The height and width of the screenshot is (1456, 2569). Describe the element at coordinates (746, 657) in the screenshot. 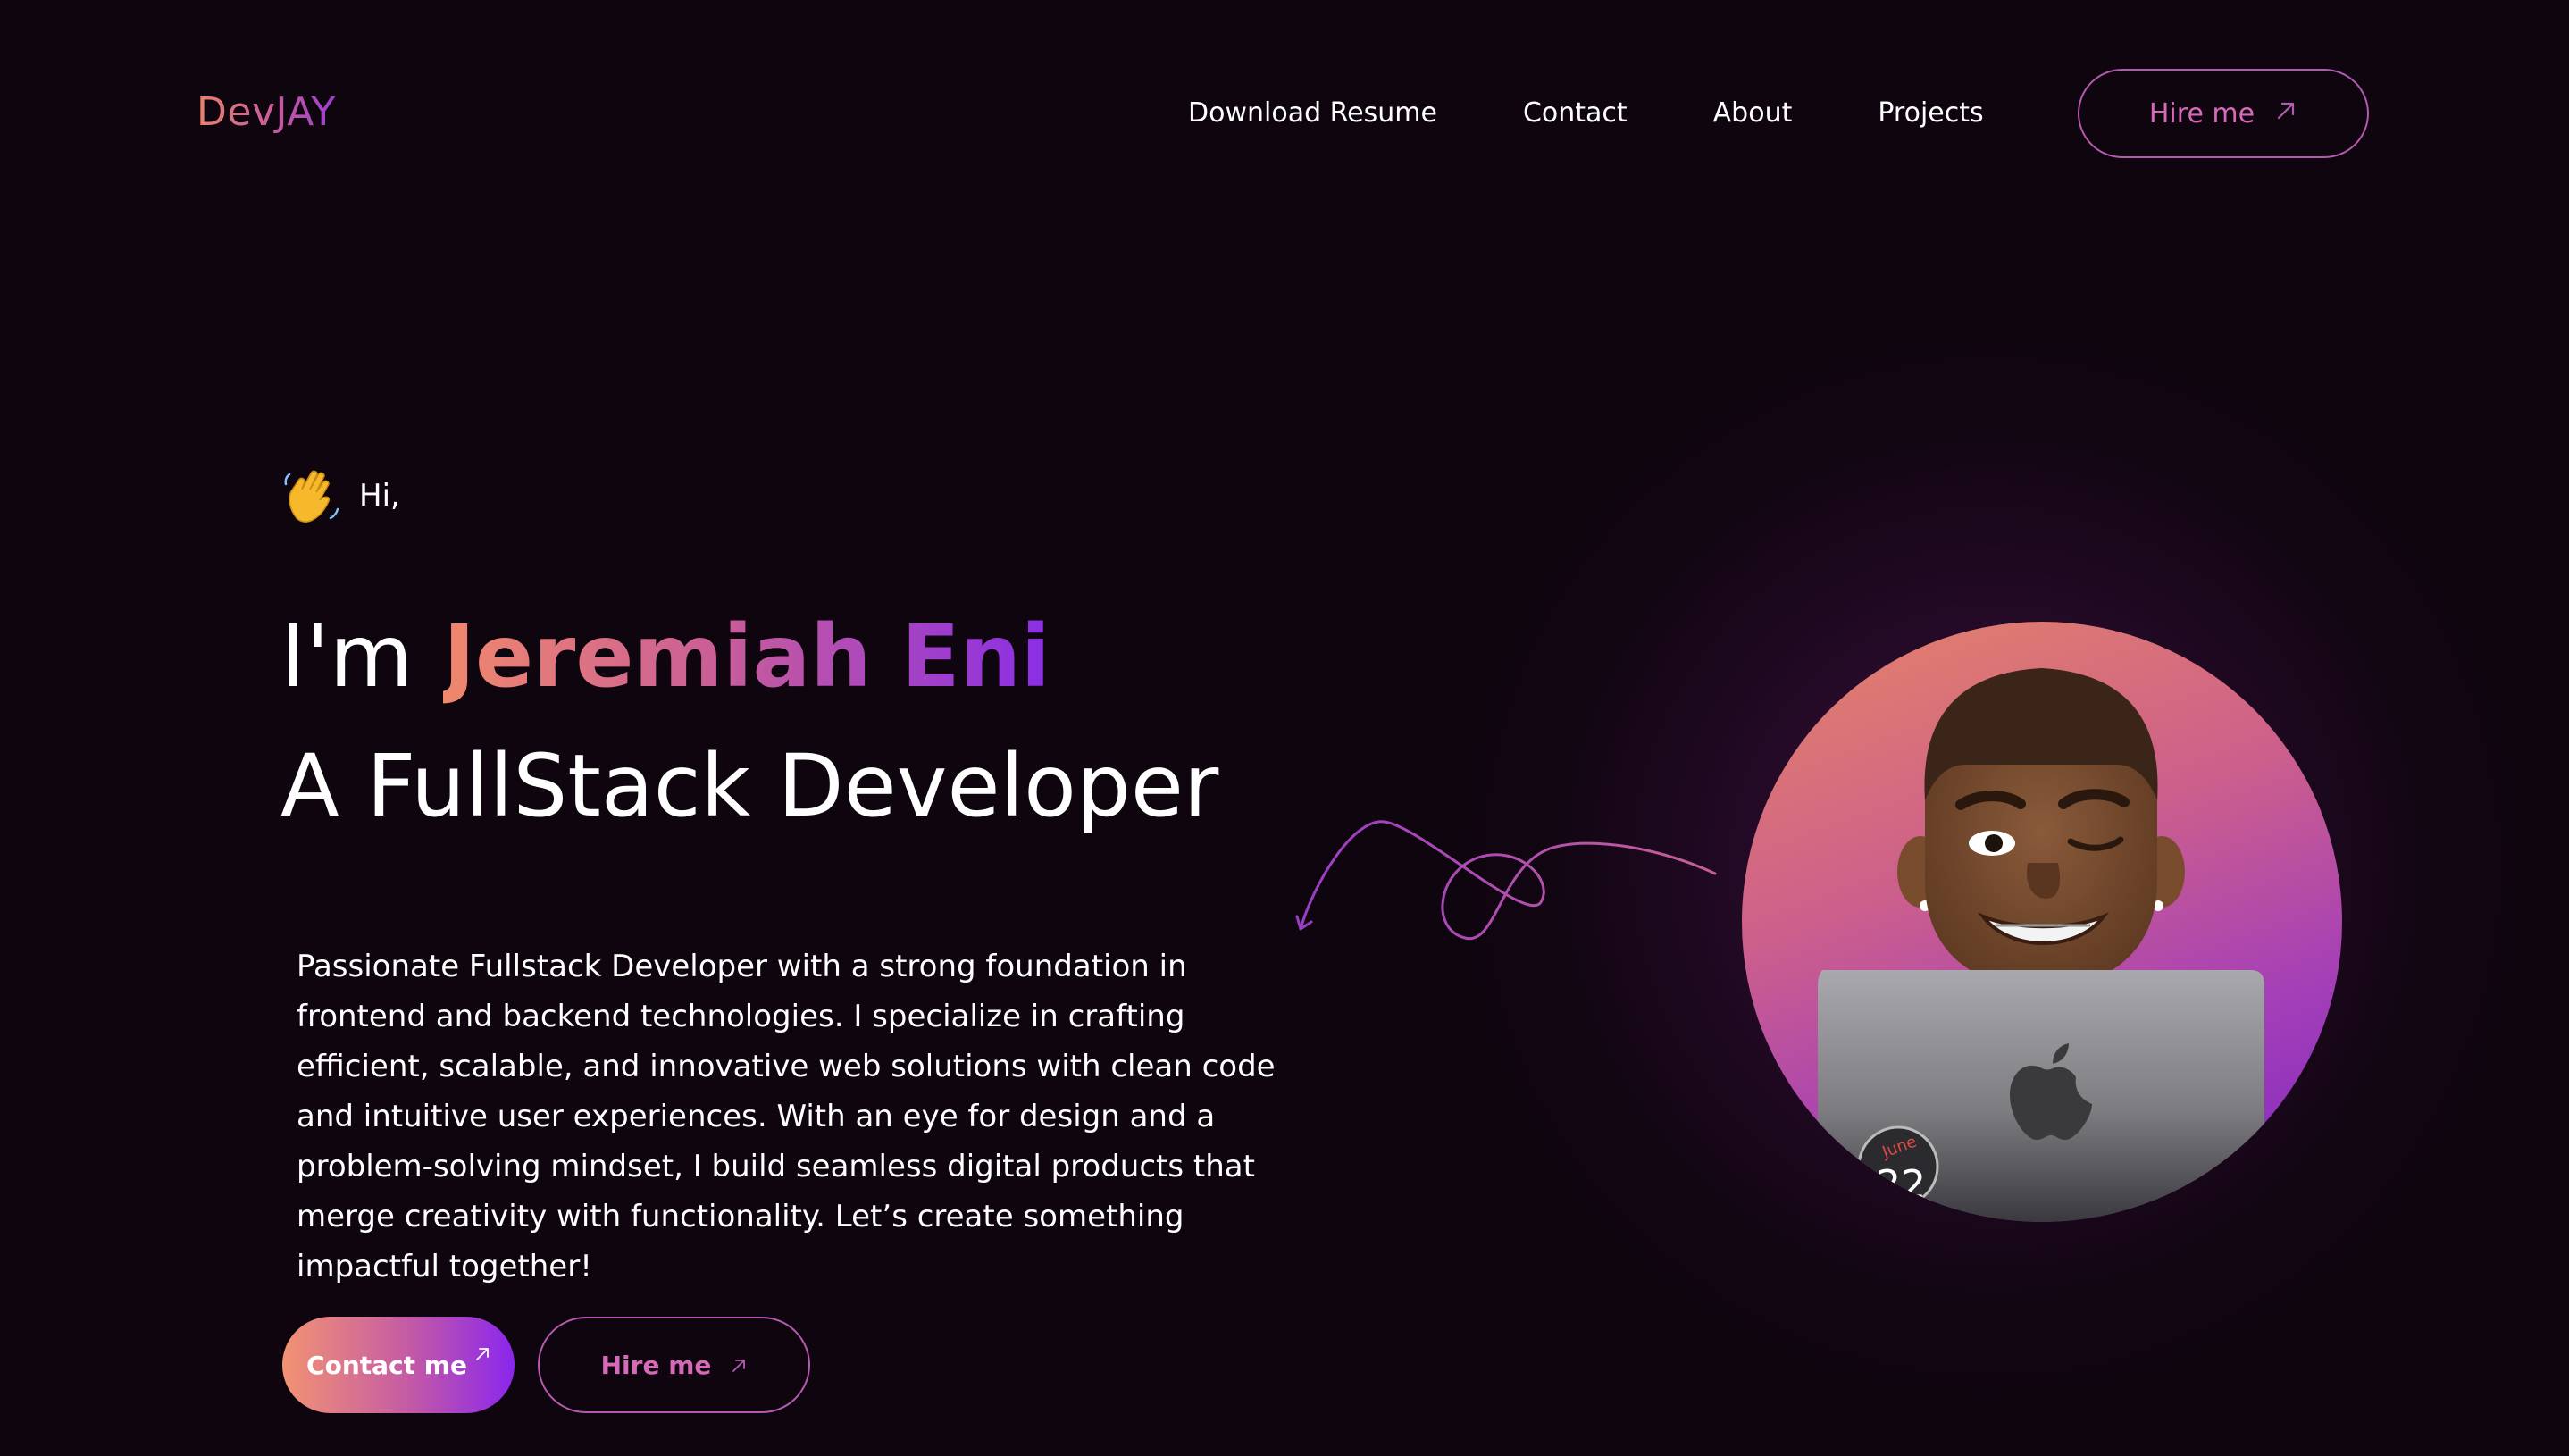

I see `developer-name: Jeremiah Eni` at that location.